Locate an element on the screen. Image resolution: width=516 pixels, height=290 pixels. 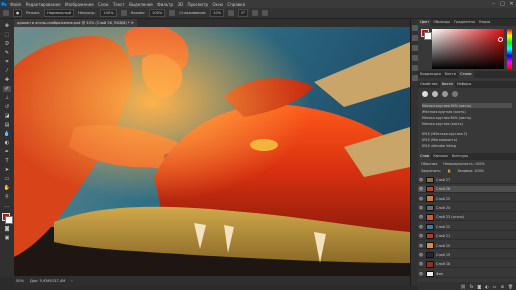
healing-icon: ✚ is located at coordinates (7, 80).